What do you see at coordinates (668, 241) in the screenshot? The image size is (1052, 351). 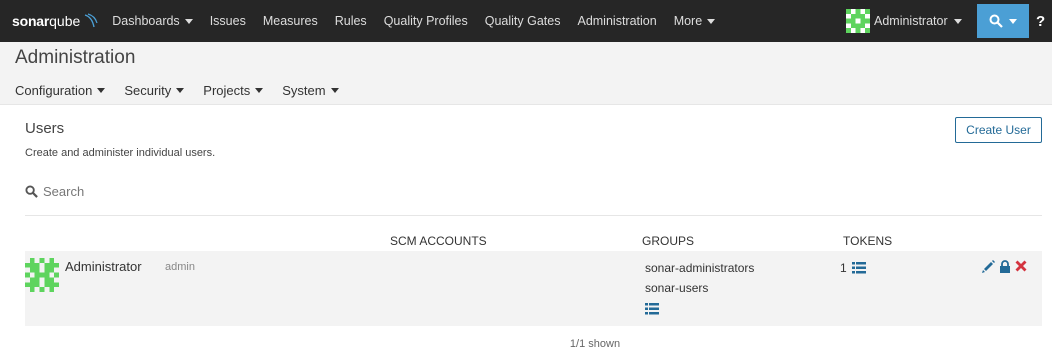 I see `column-header-groups: GROUPS` at bounding box center [668, 241].